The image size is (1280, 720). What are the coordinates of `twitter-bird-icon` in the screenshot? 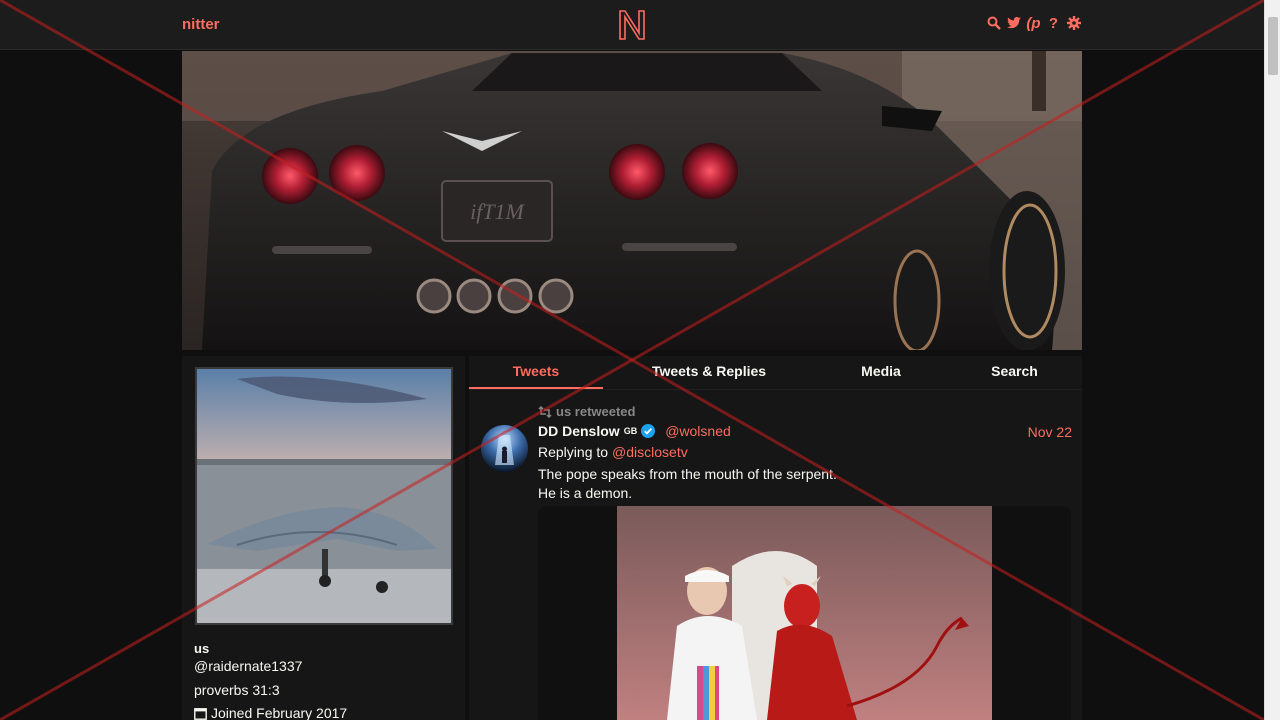 It's located at (1013, 23).